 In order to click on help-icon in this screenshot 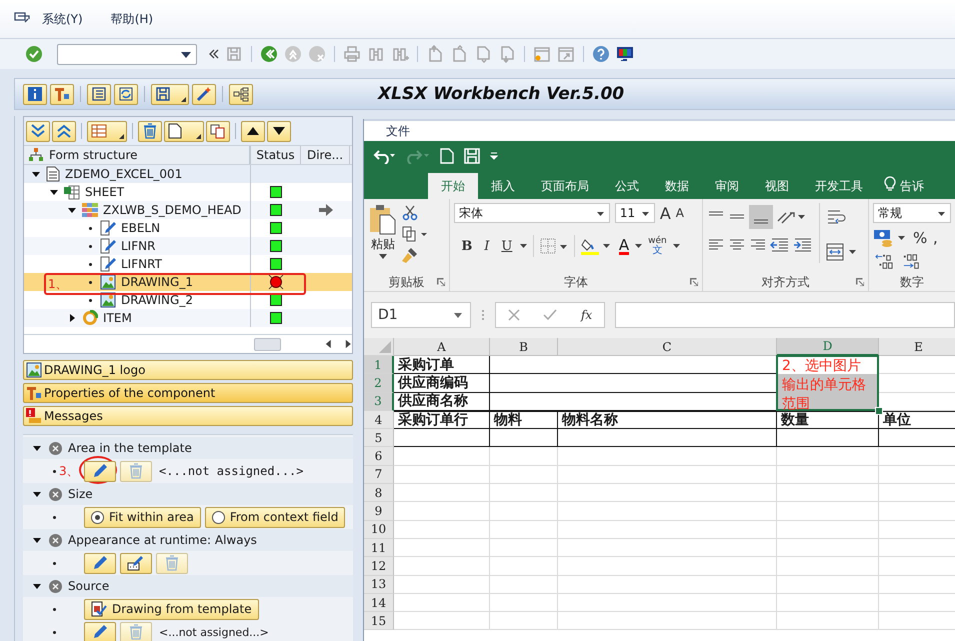, I will do `click(601, 54)`.